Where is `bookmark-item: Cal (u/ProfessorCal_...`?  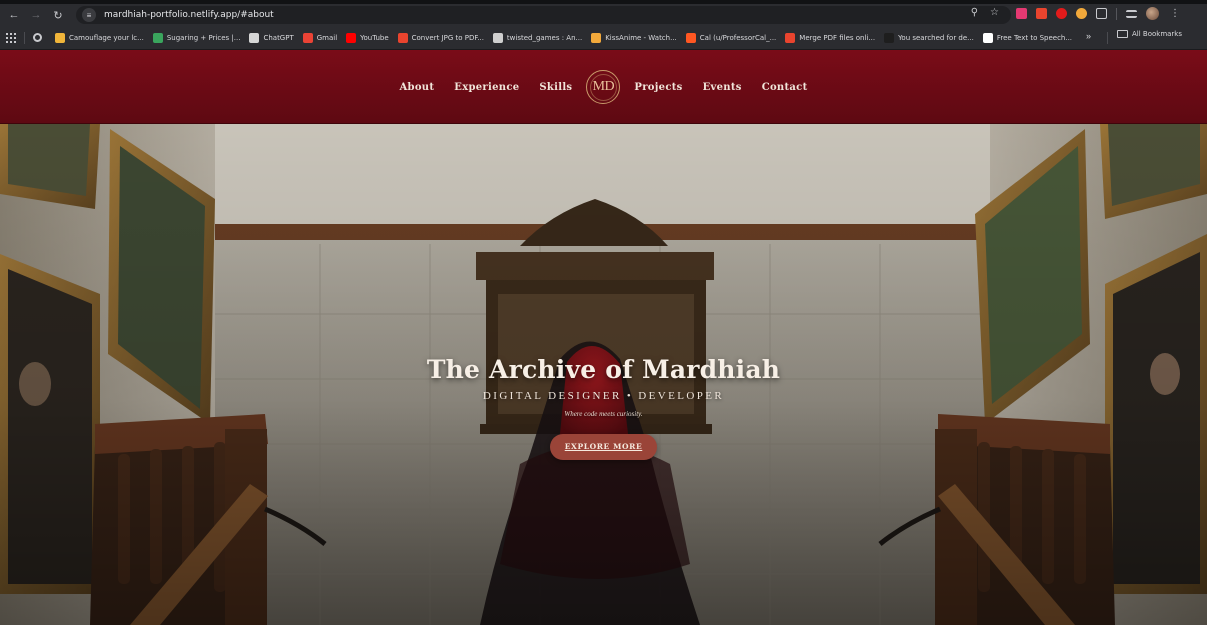 bookmark-item: Cal (u/ProfessorCal_... is located at coordinates (731, 37).